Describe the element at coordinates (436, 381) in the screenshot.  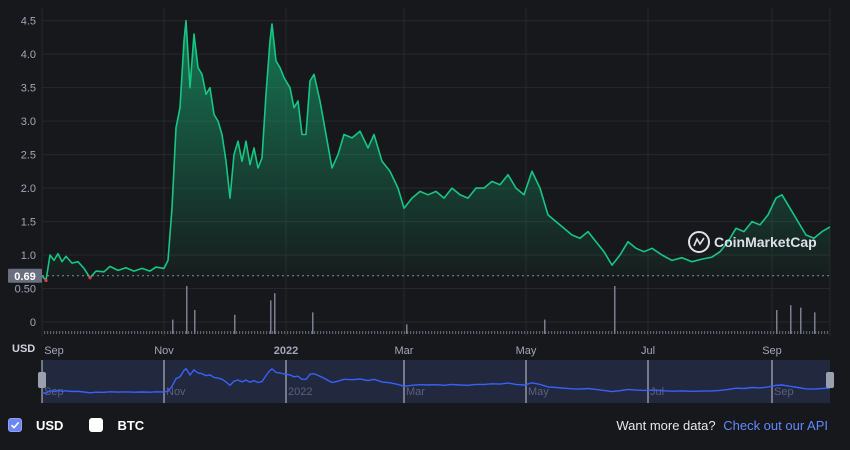
I see `range-navigator: Sep Nov 2022 Mar May Jul Sep` at that location.